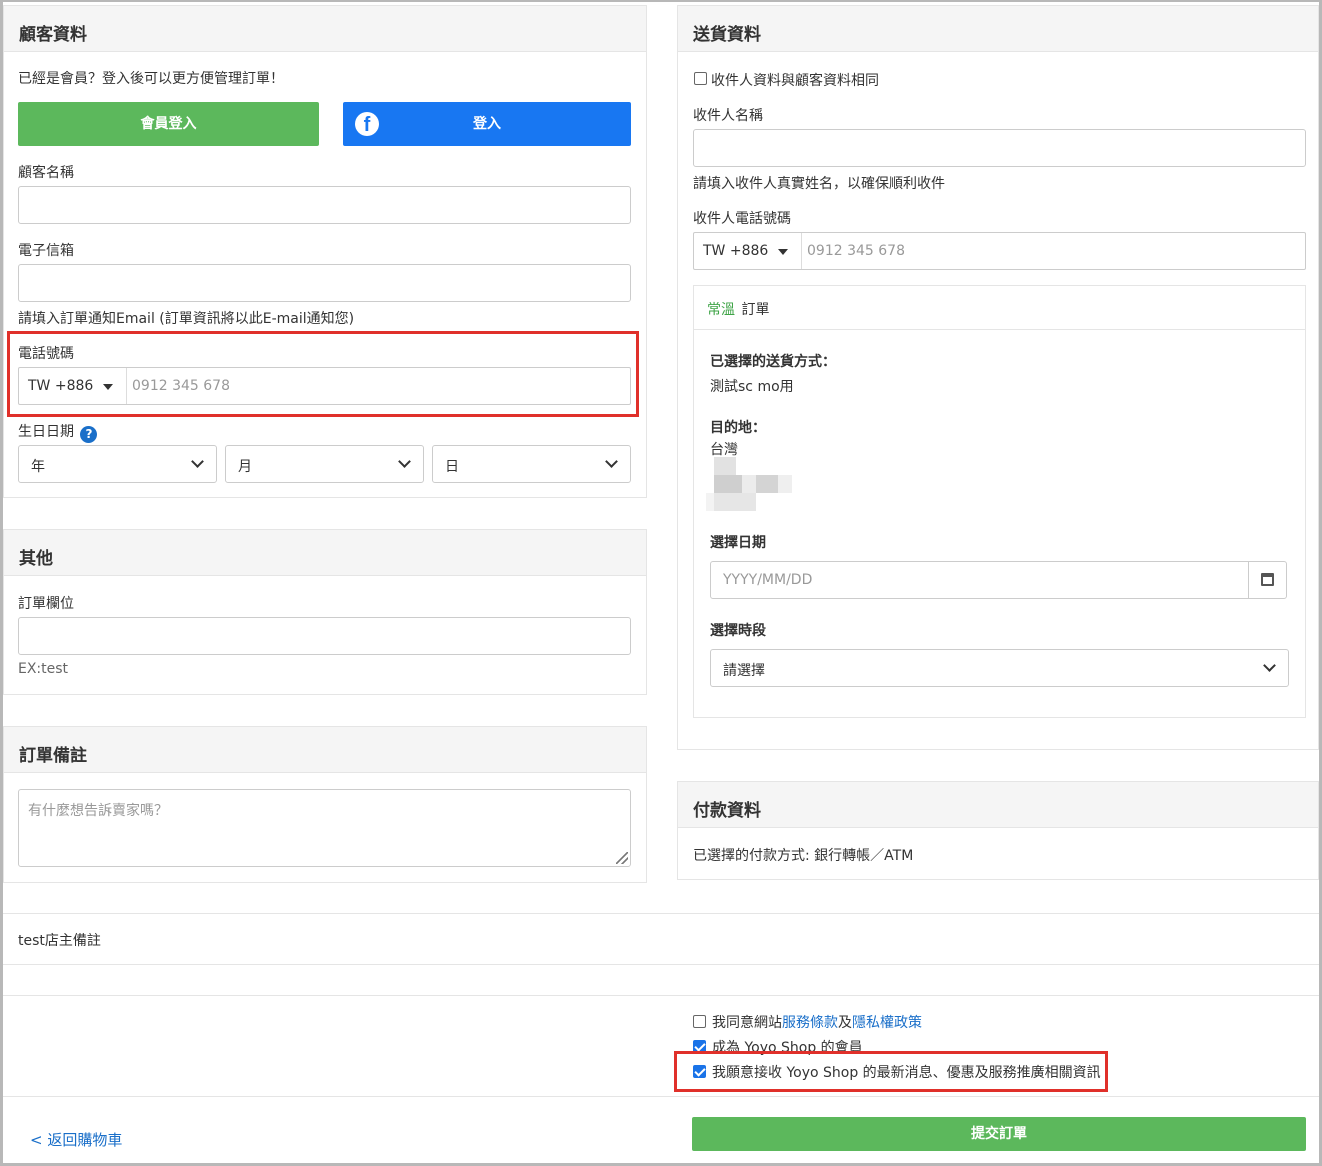 The height and width of the screenshot is (1166, 1322). Describe the element at coordinates (622, 858) in the screenshot. I see `resize-handle-icon` at that location.